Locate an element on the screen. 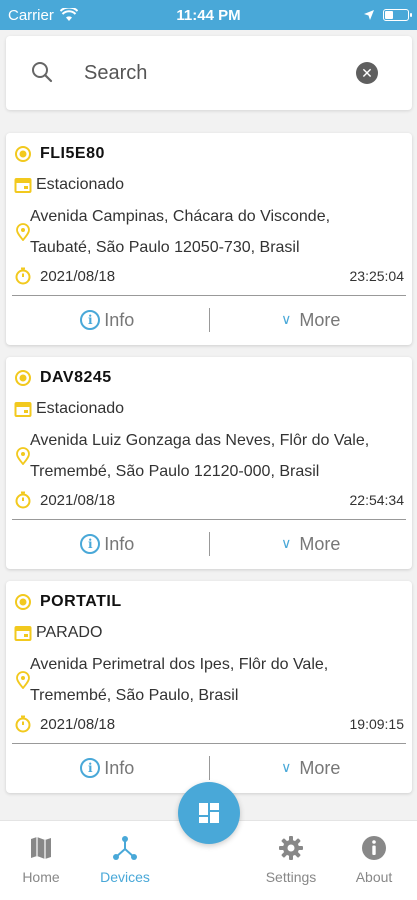 The width and height of the screenshot is (417, 900). network-icon is located at coordinates (125, 848).